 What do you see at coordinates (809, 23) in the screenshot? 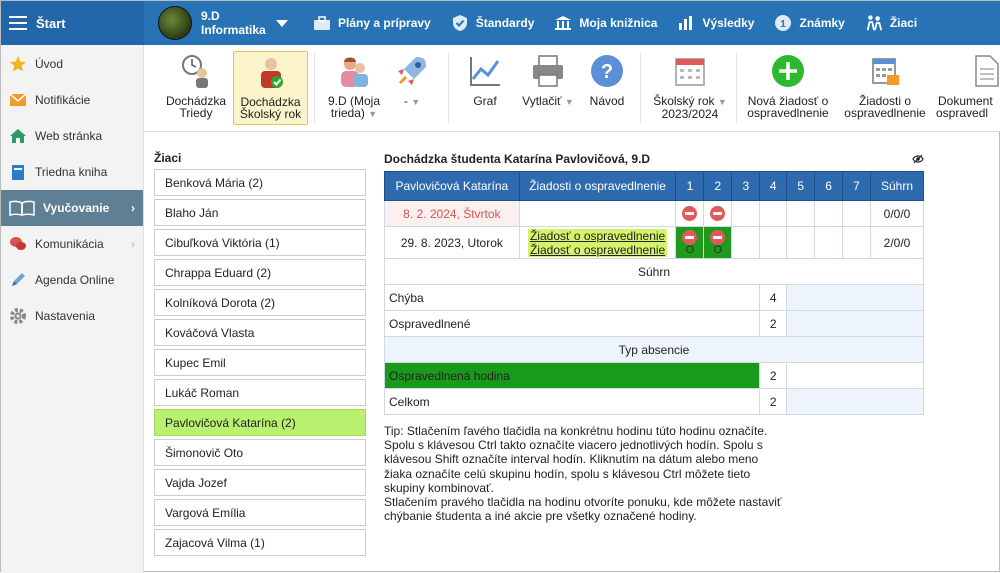
I see `nav-grades: 1 Známky` at bounding box center [809, 23].